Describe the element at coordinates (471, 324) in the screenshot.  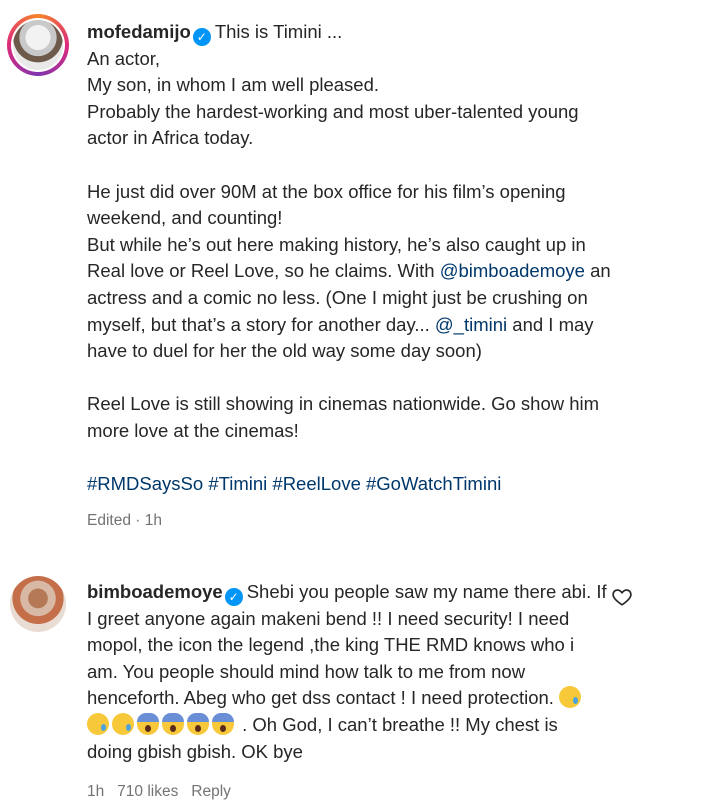
I see `mention-timini: @_timini` at that location.